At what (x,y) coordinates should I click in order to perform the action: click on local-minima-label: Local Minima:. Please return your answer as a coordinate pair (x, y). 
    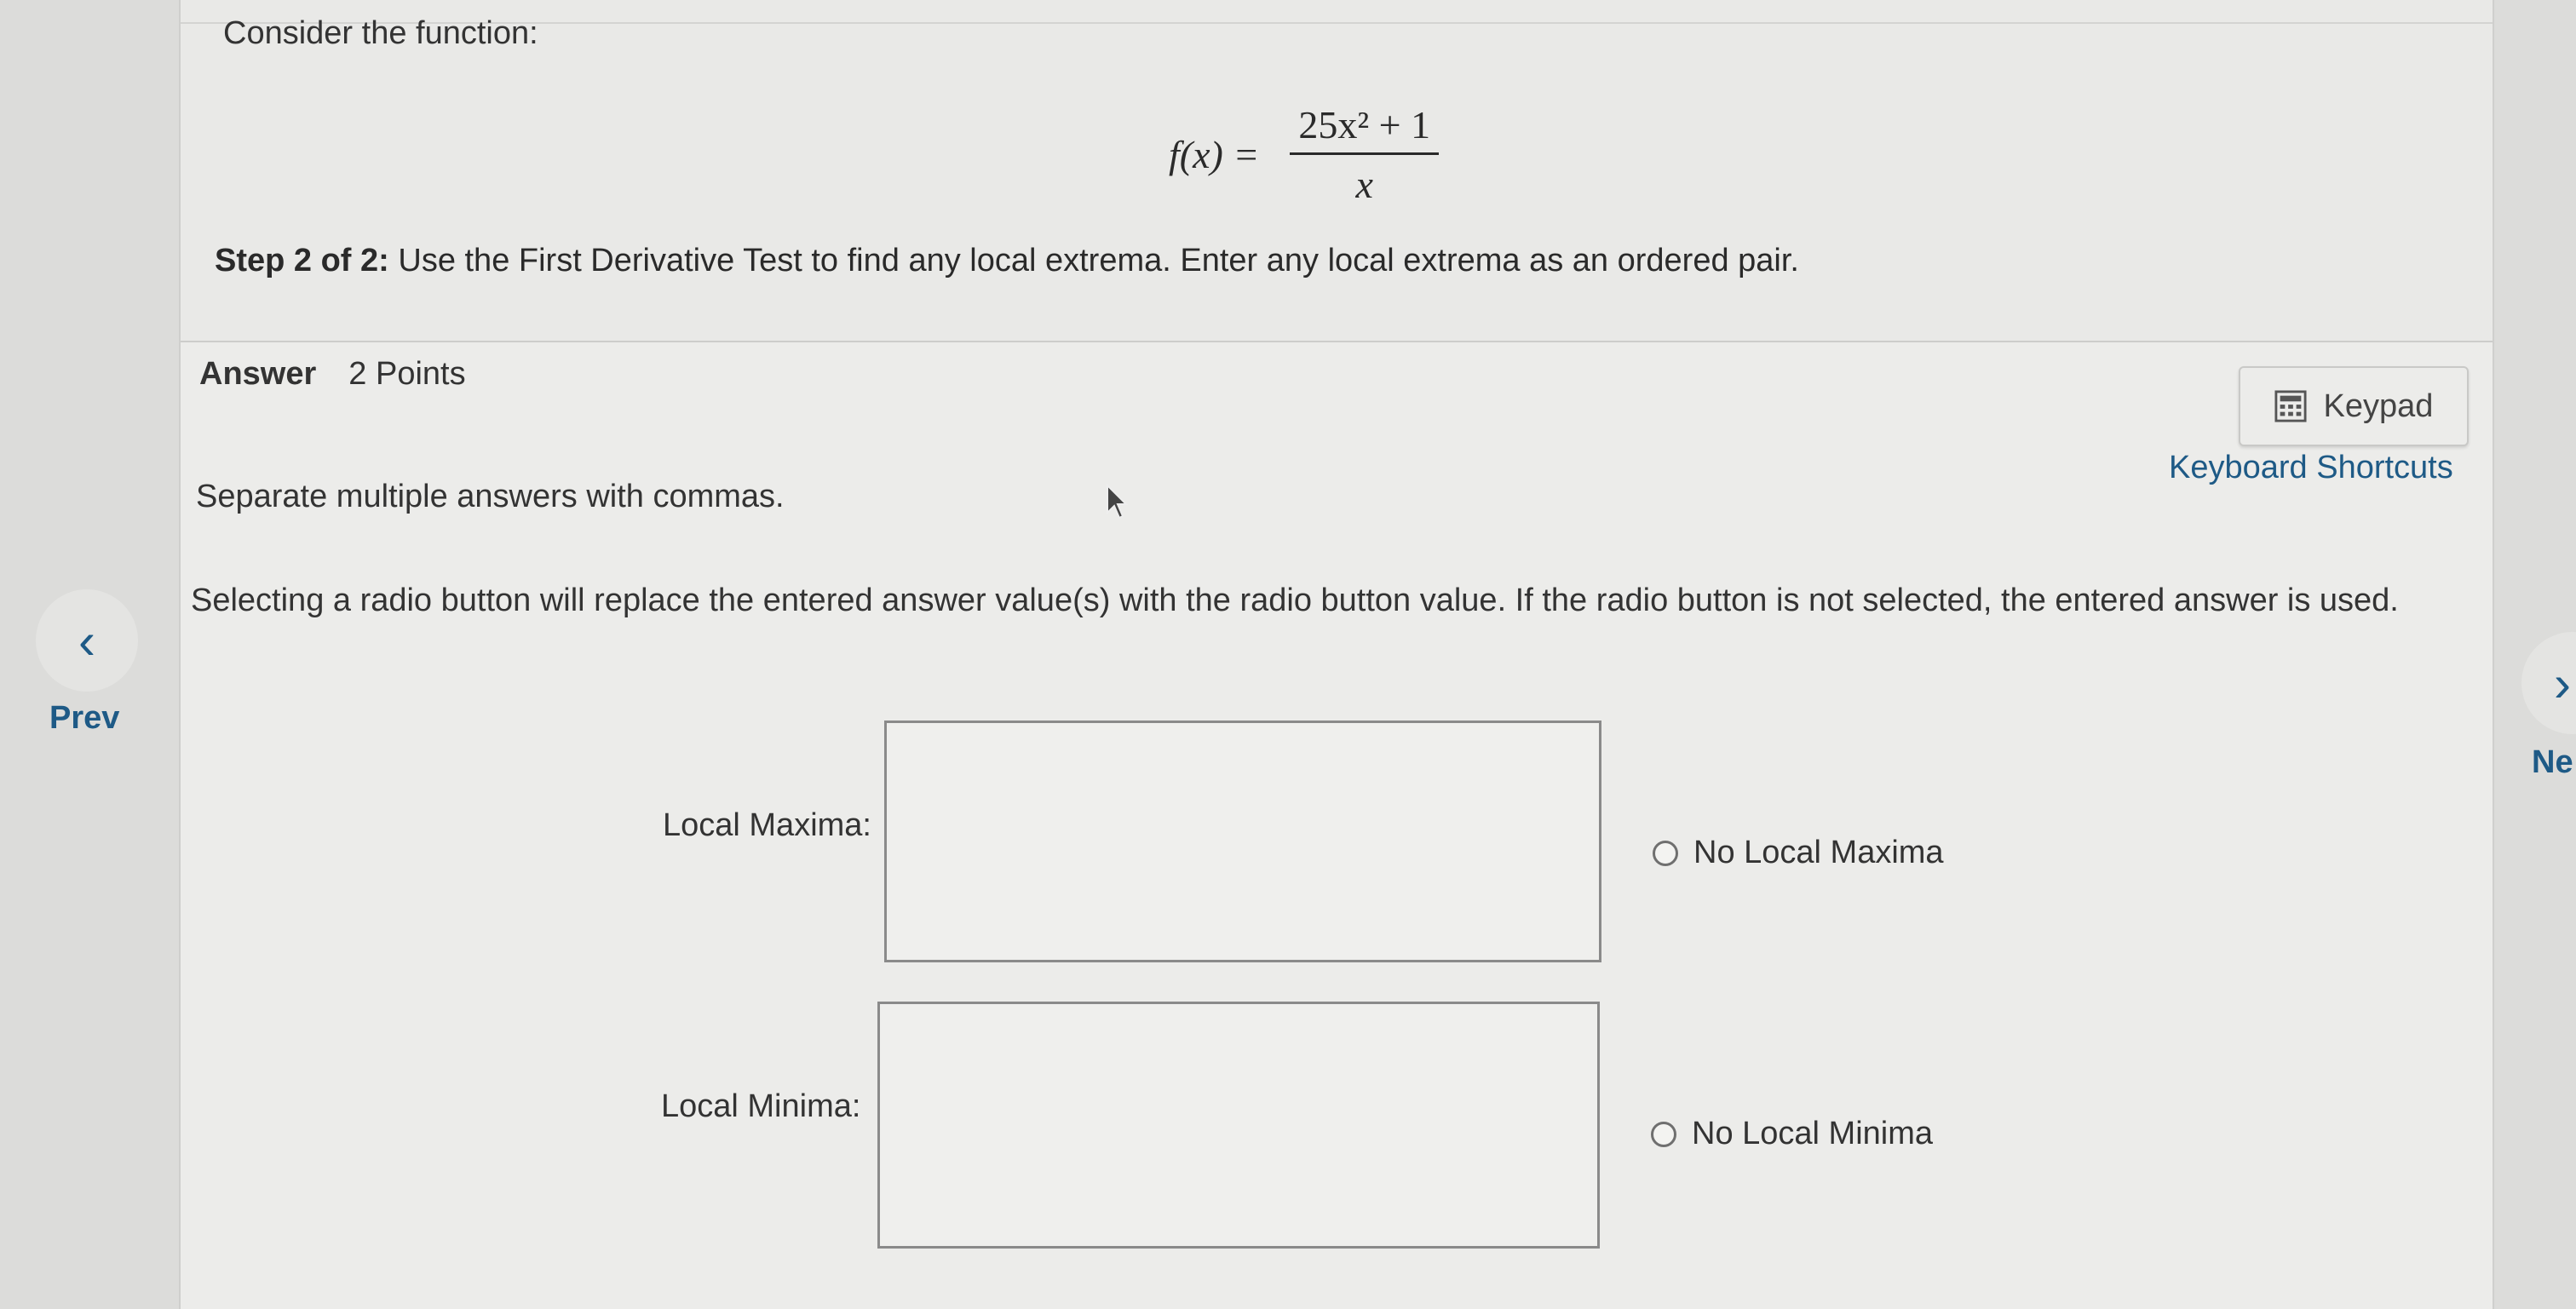
    Looking at the image, I should click on (761, 1106).